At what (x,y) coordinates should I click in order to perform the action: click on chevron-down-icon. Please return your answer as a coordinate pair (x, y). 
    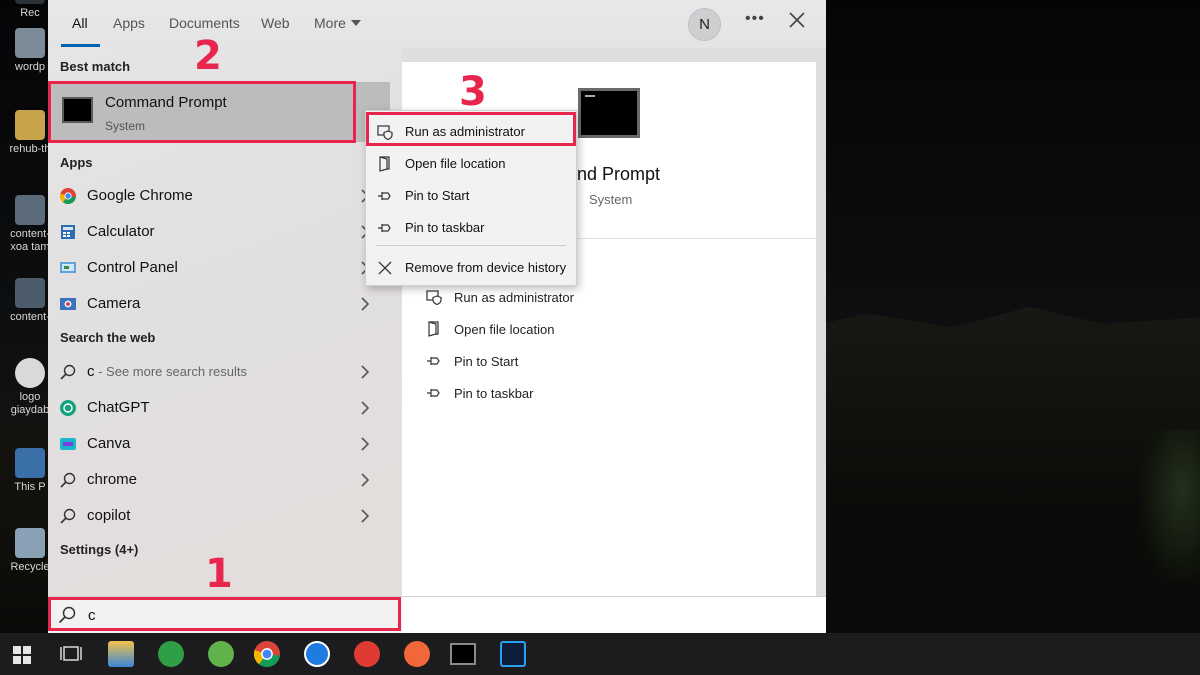
    Looking at the image, I should click on (355, 23).